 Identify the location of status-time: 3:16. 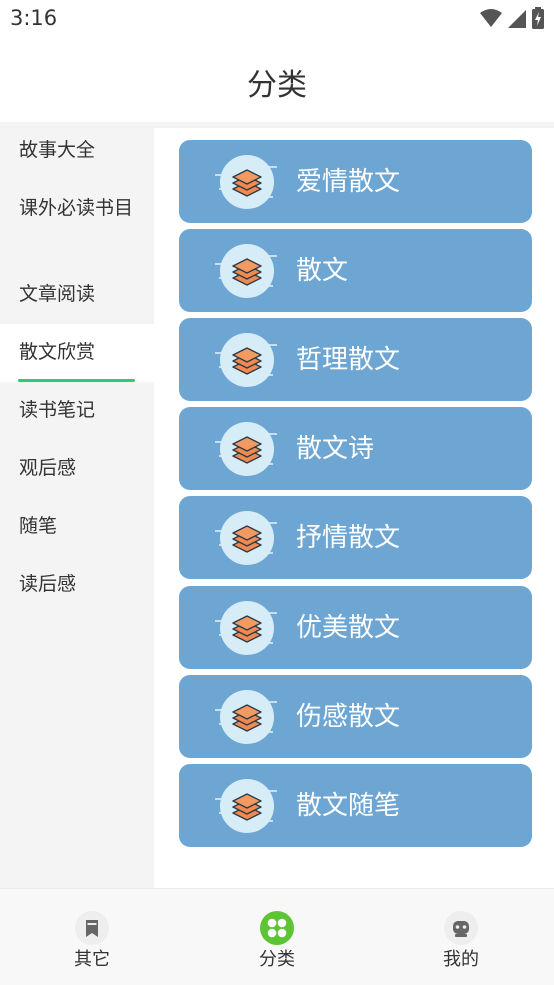
(34, 18).